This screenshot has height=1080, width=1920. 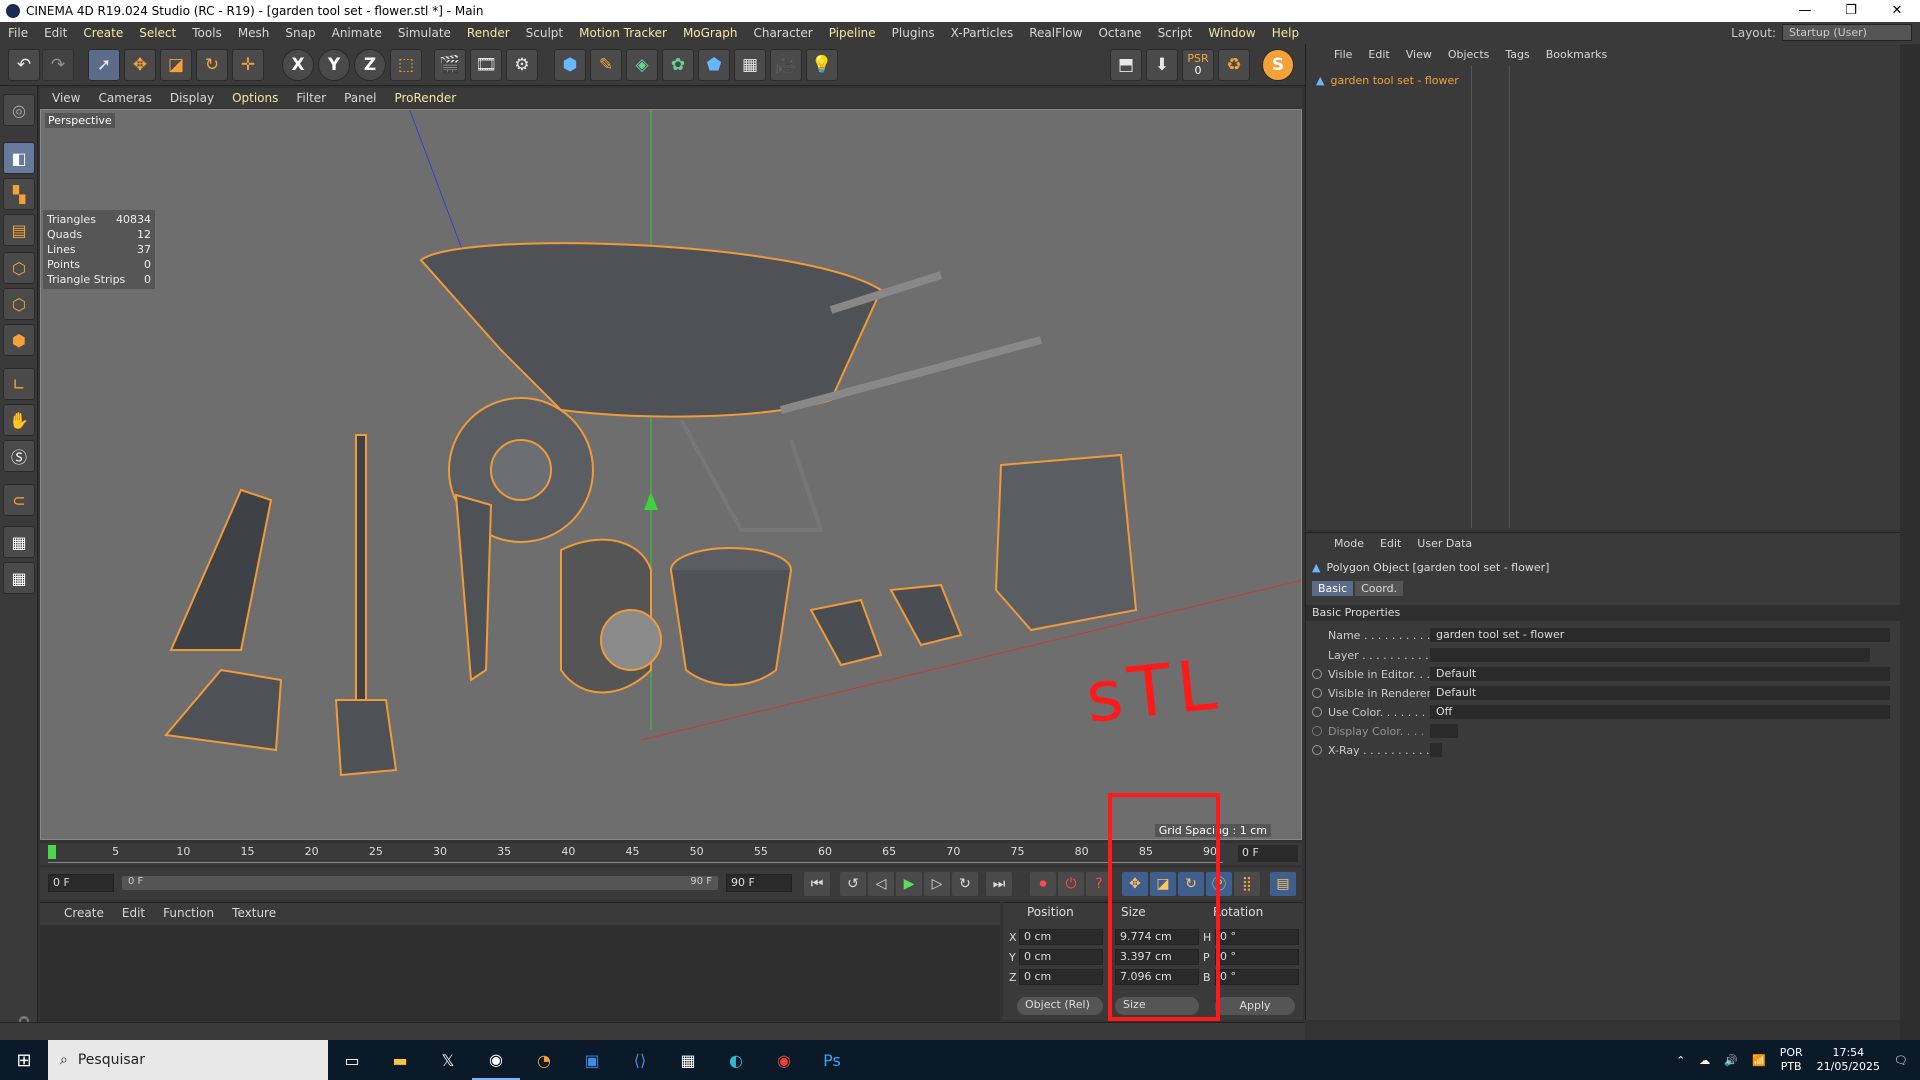 I want to click on play-icon: ▶, so click(x=909, y=884).